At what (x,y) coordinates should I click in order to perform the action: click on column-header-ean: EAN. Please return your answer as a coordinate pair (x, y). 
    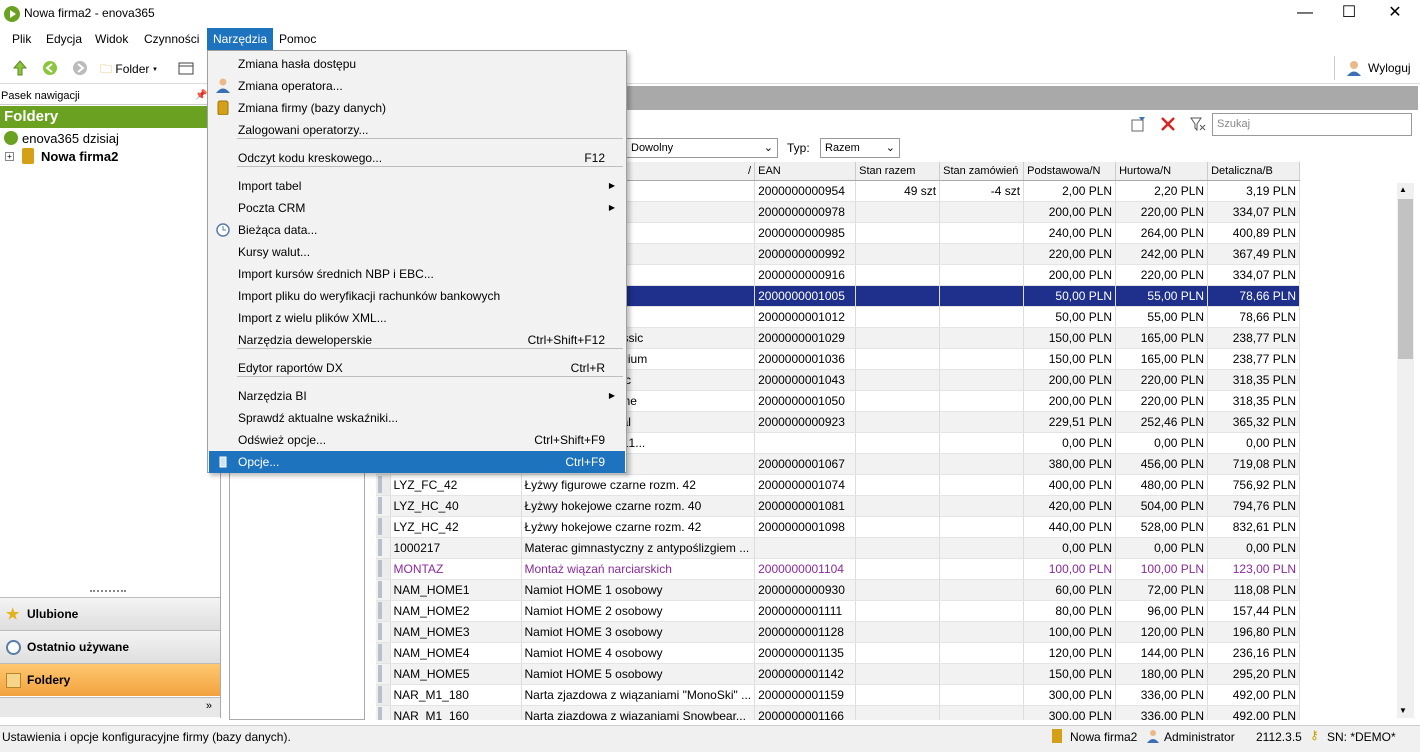
    Looking at the image, I should click on (805, 171).